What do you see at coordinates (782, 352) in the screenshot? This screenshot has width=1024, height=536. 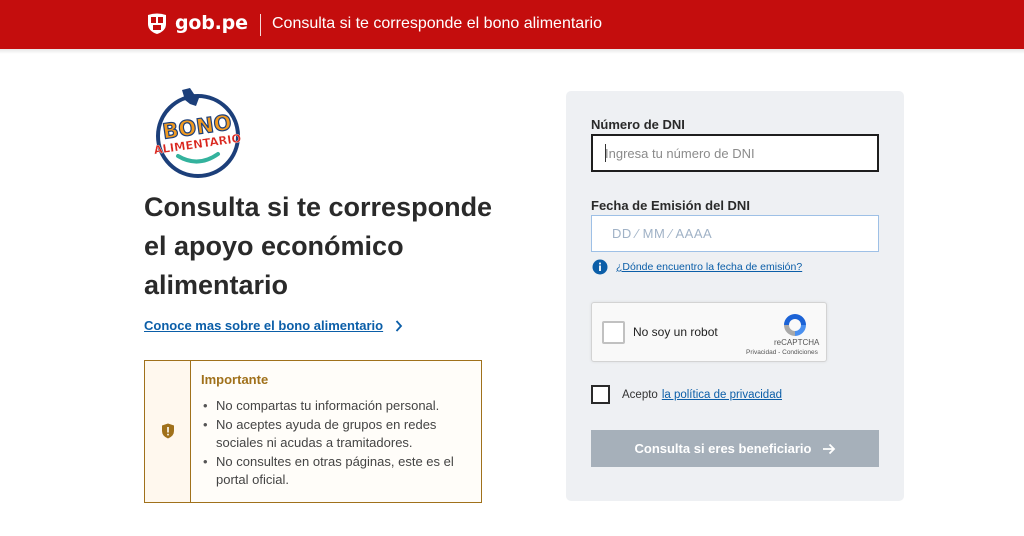 I see `recaptcha-terms: Privacidad - Condiciones` at bounding box center [782, 352].